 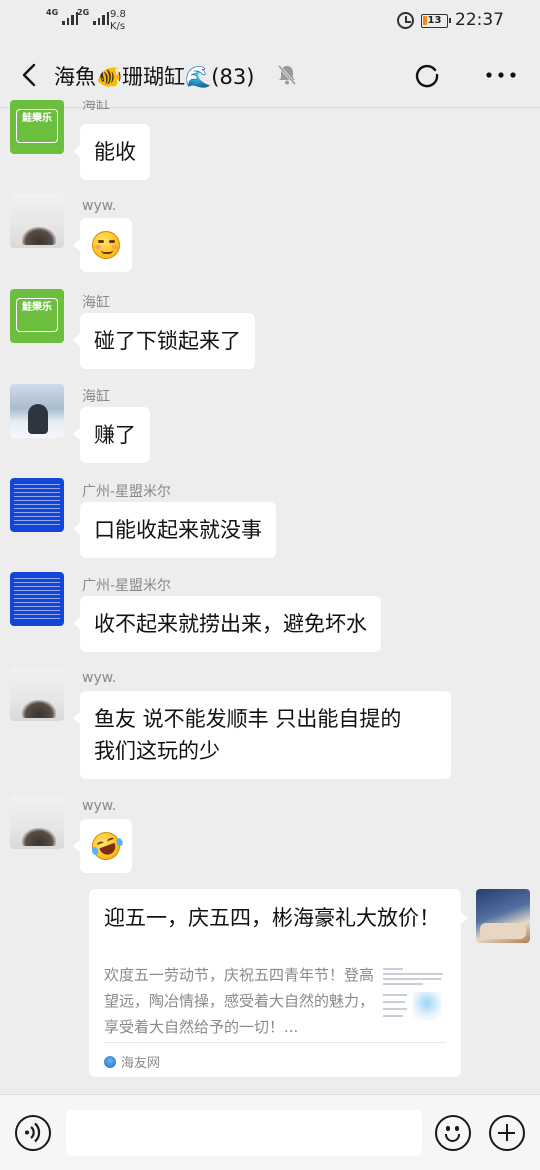 What do you see at coordinates (110, 1062) in the screenshot?
I see `source-logo-icon` at bounding box center [110, 1062].